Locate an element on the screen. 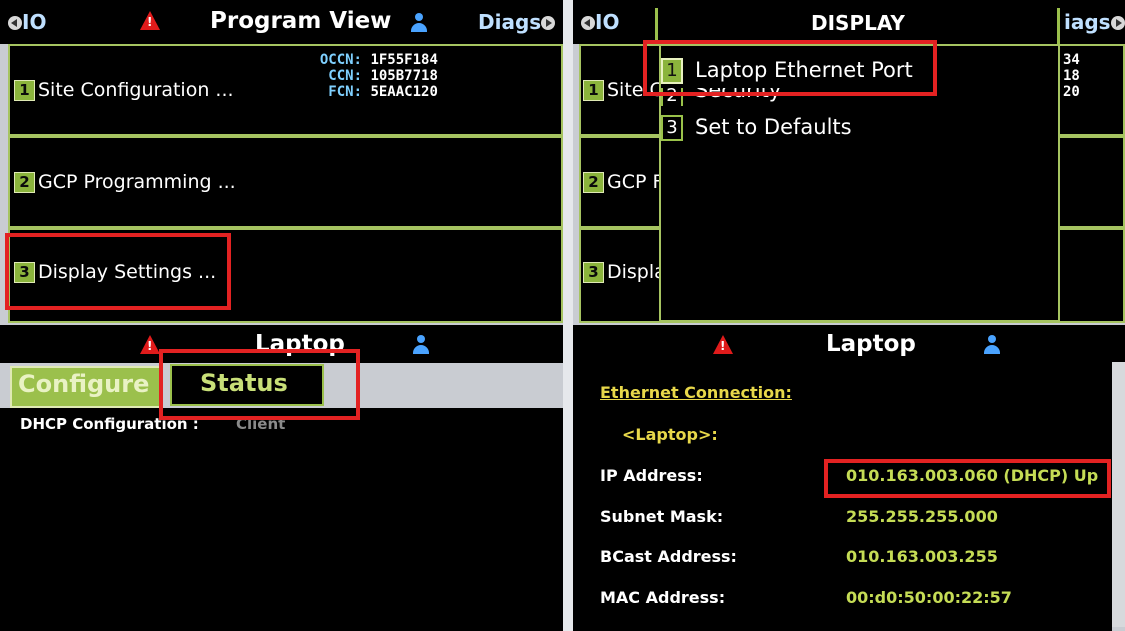 The image size is (1125, 631). page-title: Program View is located at coordinates (301, 21).